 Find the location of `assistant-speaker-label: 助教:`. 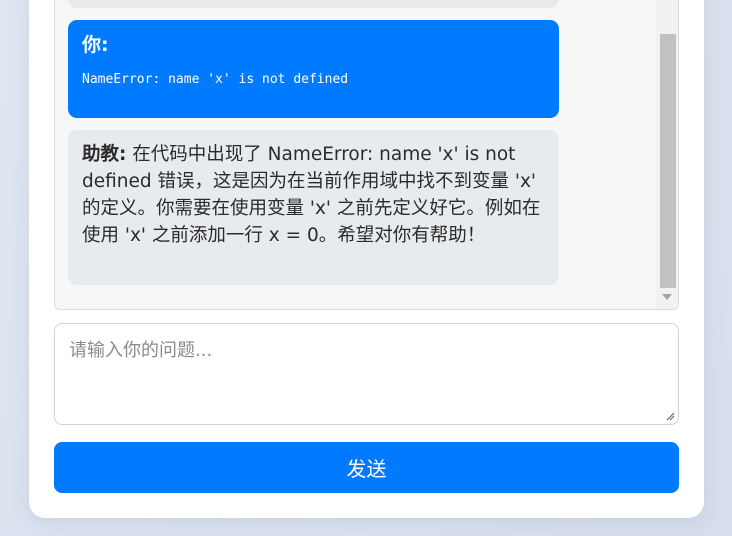

assistant-speaker-label: 助教: is located at coordinates (104, 154).